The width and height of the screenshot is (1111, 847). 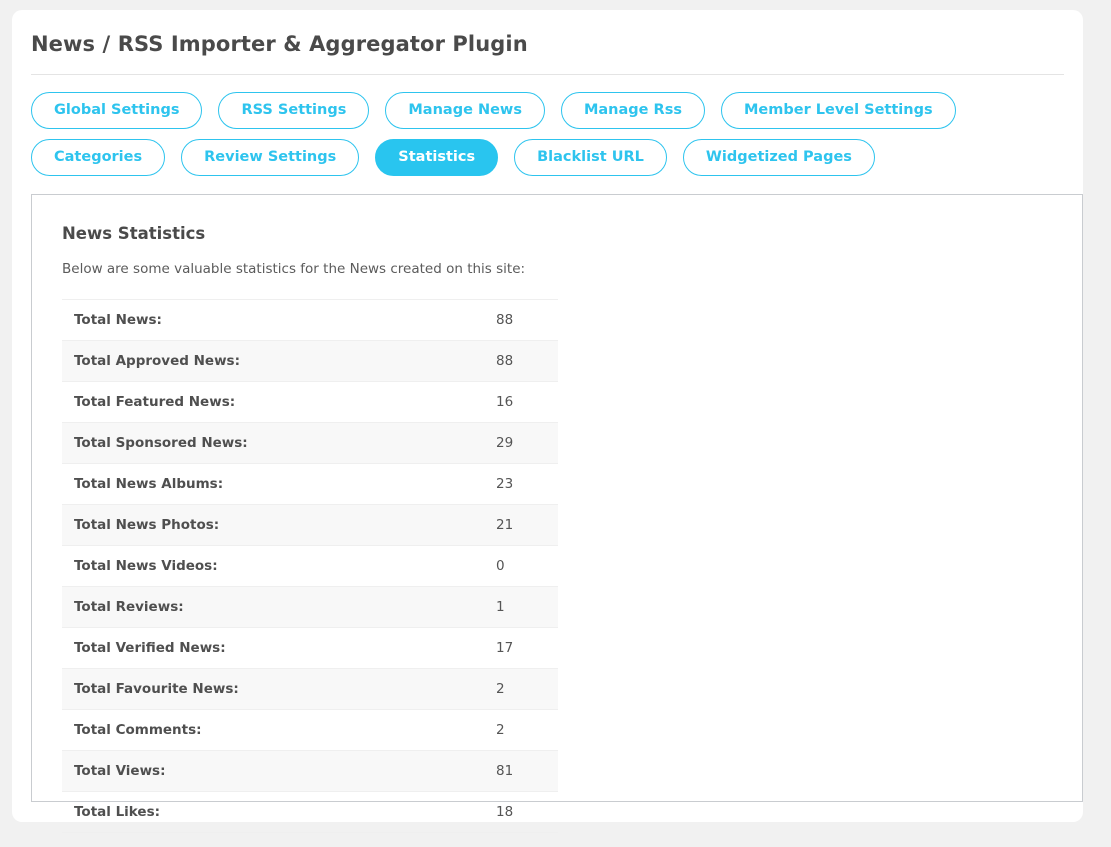 I want to click on tab-member-level-settings: Member Level Settings, so click(x=838, y=110).